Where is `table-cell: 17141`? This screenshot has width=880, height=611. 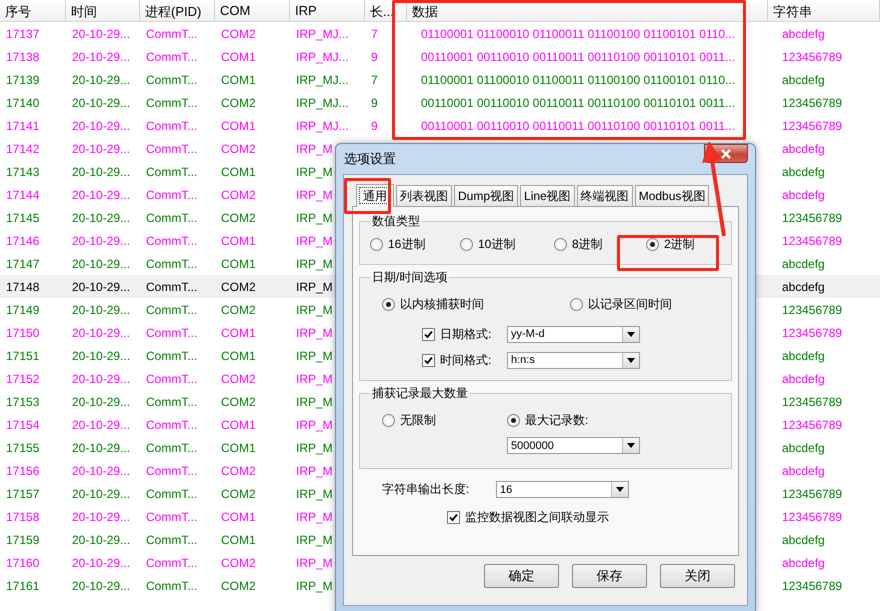 table-cell: 17141 is located at coordinates (23, 125).